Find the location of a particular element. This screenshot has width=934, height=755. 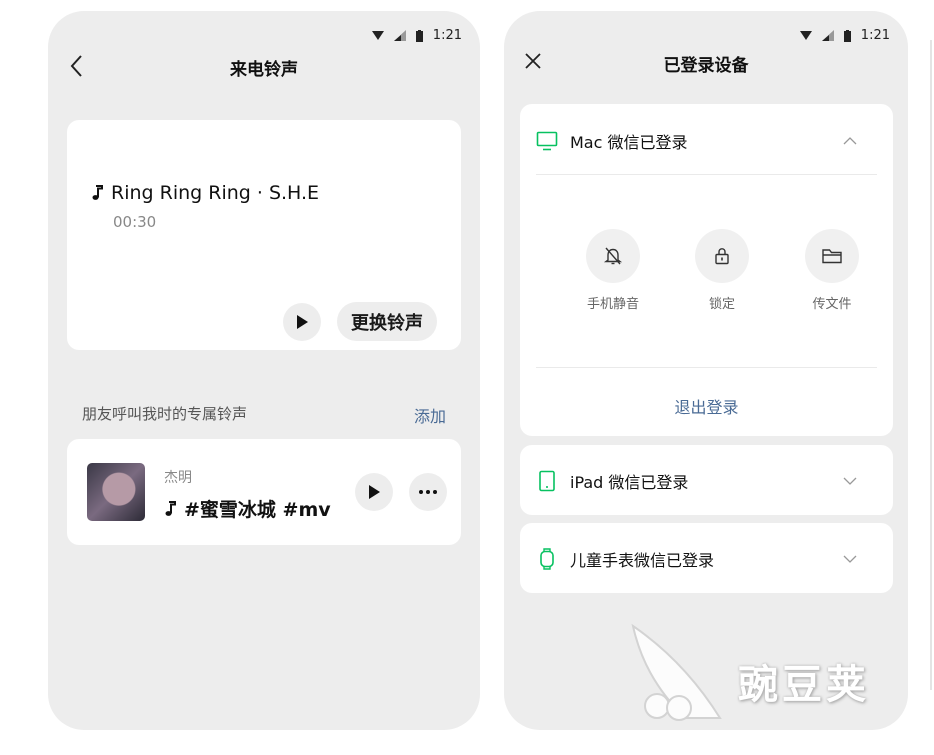

mute-phone-label: 手机静音 is located at coordinates (612, 304).